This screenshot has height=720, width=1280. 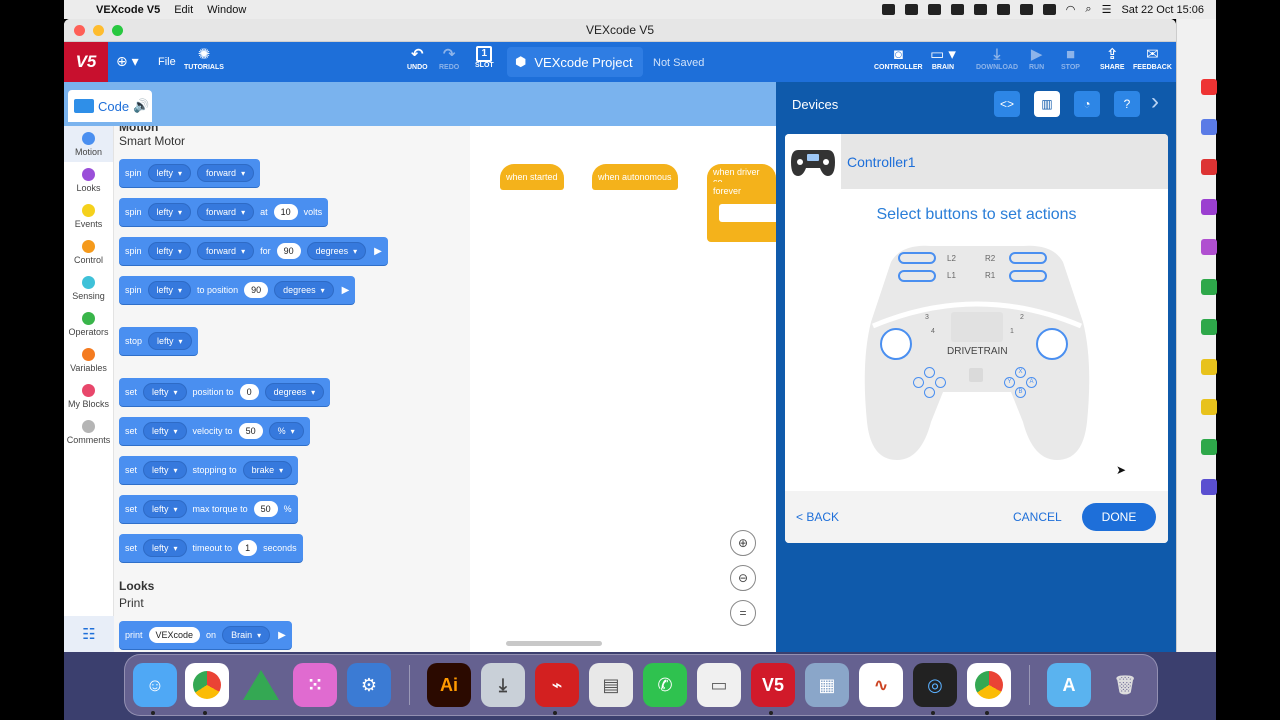 I want to click on grapher-icon: ∿, so click(x=881, y=685).